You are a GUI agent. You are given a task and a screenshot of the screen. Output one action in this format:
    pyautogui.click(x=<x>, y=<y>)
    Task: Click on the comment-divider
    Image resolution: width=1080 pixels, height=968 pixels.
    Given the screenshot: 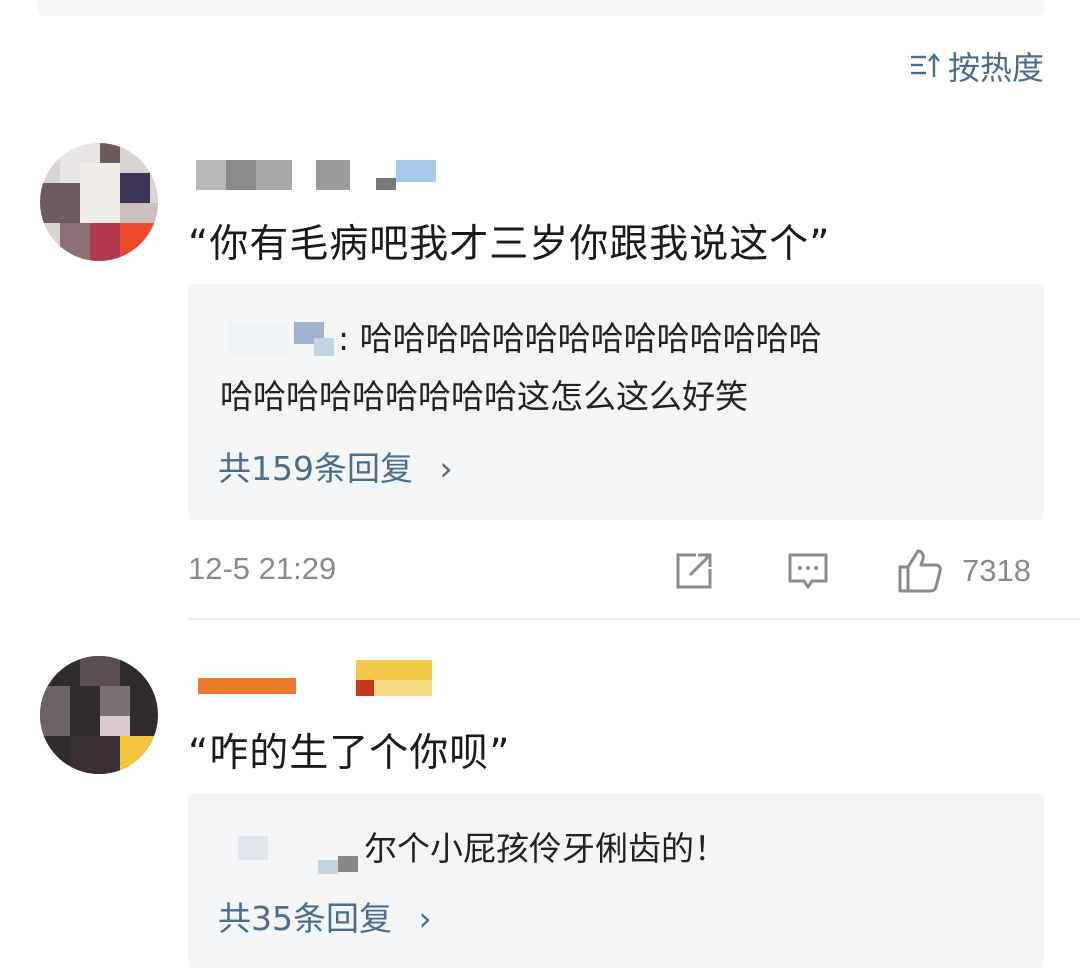 What is the action you would take?
    pyautogui.click(x=634, y=619)
    